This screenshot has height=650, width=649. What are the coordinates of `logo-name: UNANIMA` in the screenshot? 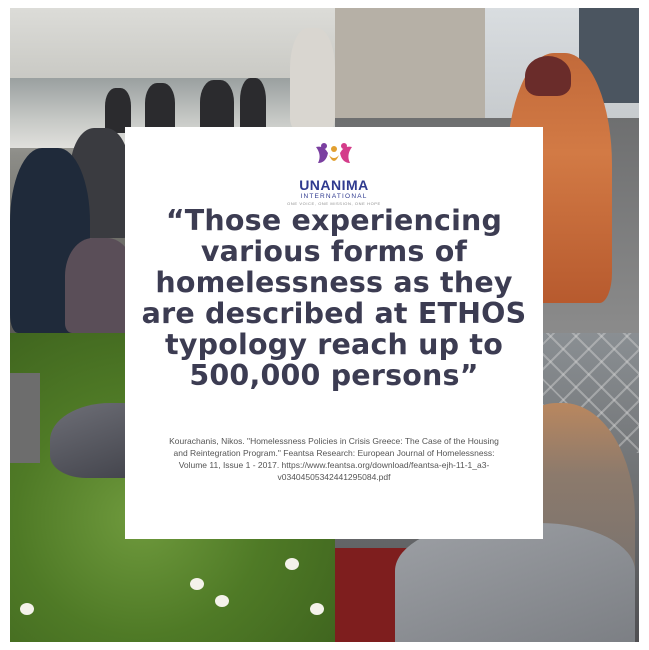 It's located at (334, 185).